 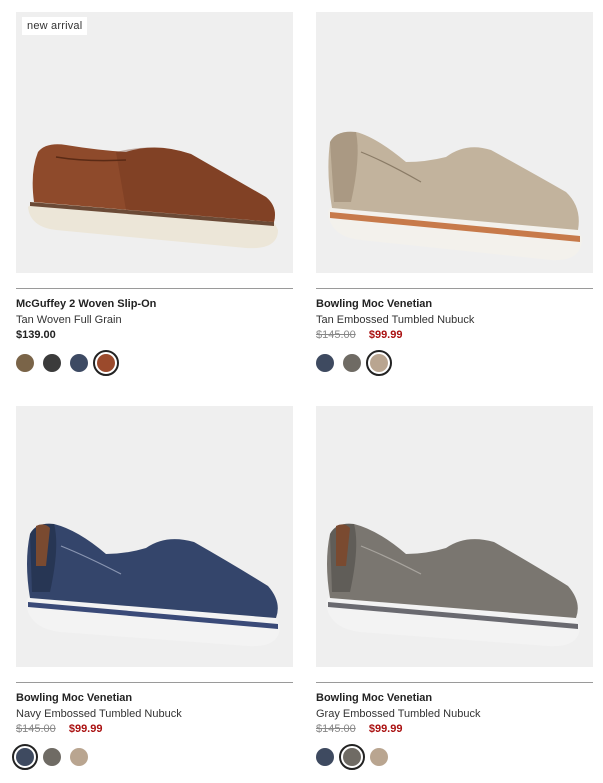 What do you see at coordinates (398, 714) in the screenshot?
I see `product-color-name: Gray Embossed Tumbled Nubuck` at bounding box center [398, 714].